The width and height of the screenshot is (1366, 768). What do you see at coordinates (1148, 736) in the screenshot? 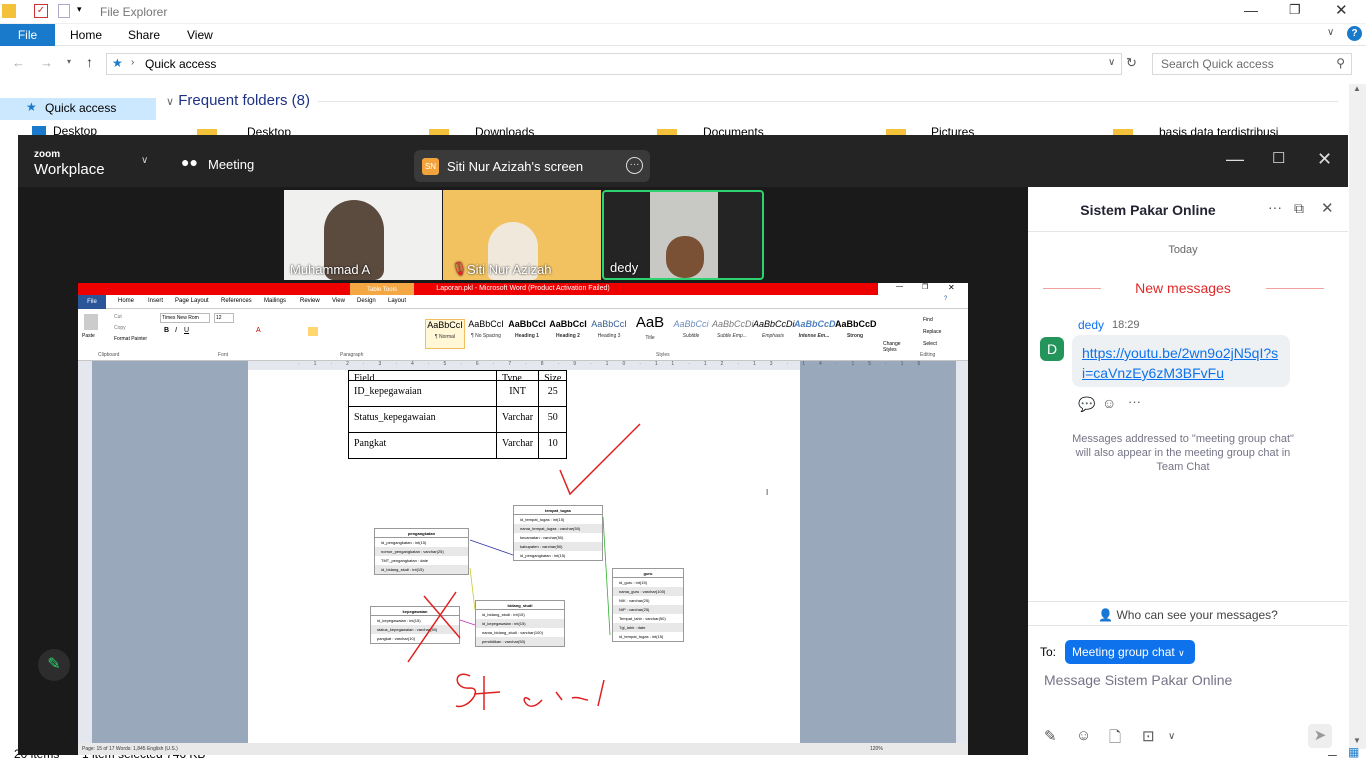
I see `screenshot-icon: ⊡` at bounding box center [1148, 736].